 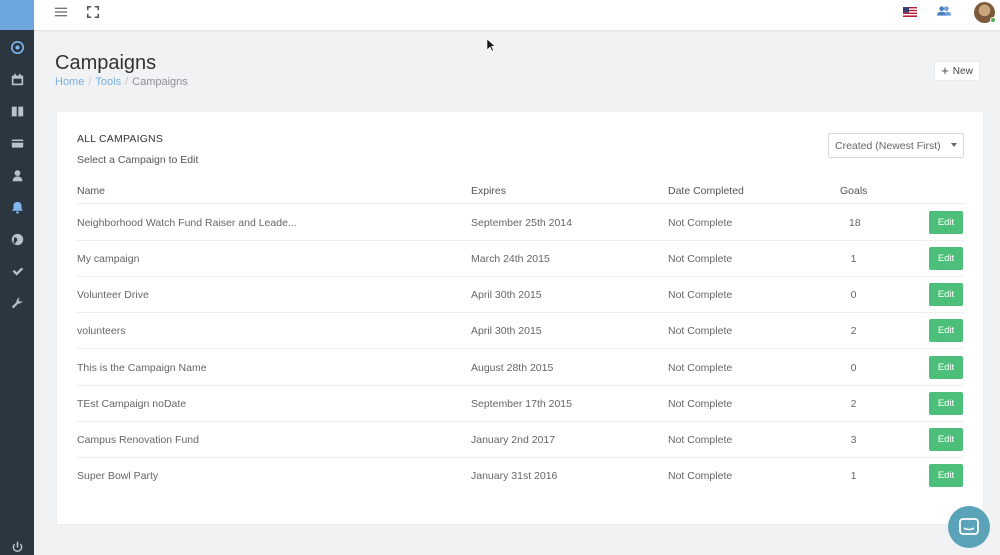 What do you see at coordinates (962, 71) in the screenshot?
I see `new-label: New` at bounding box center [962, 71].